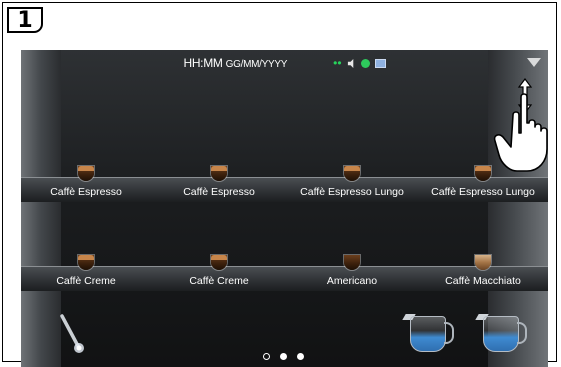  I want to click on status-bar: HH:MM GG/MM/YYYY ••, so click(284, 63).